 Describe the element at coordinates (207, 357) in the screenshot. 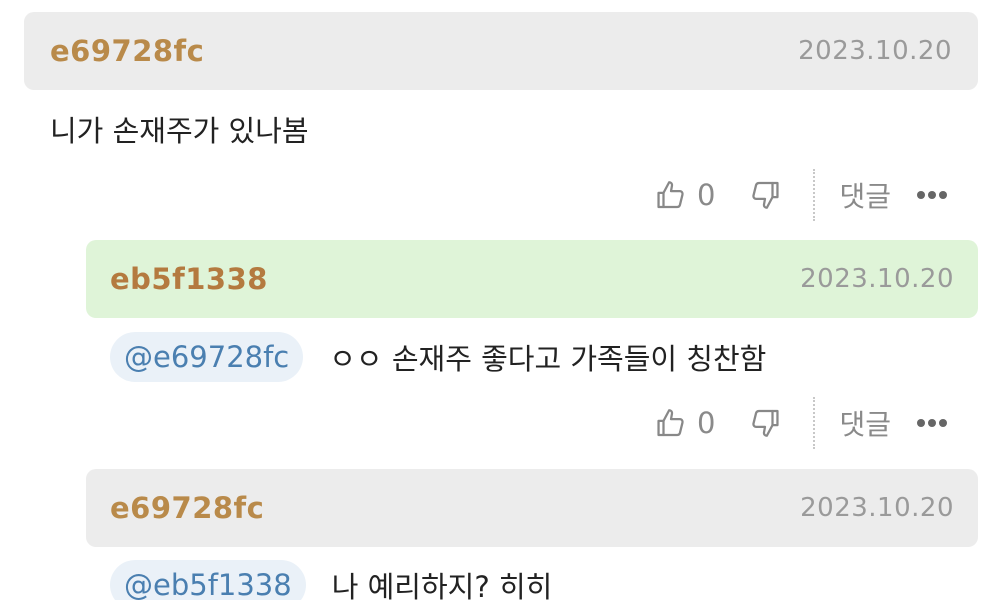

I see `mention-tag: @e69728fc` at that location.